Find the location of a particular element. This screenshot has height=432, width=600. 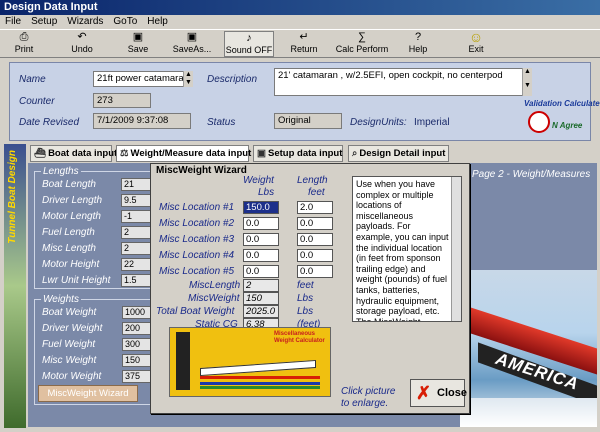

motor-weight-input: 375 is located at coordinates (137, 376).